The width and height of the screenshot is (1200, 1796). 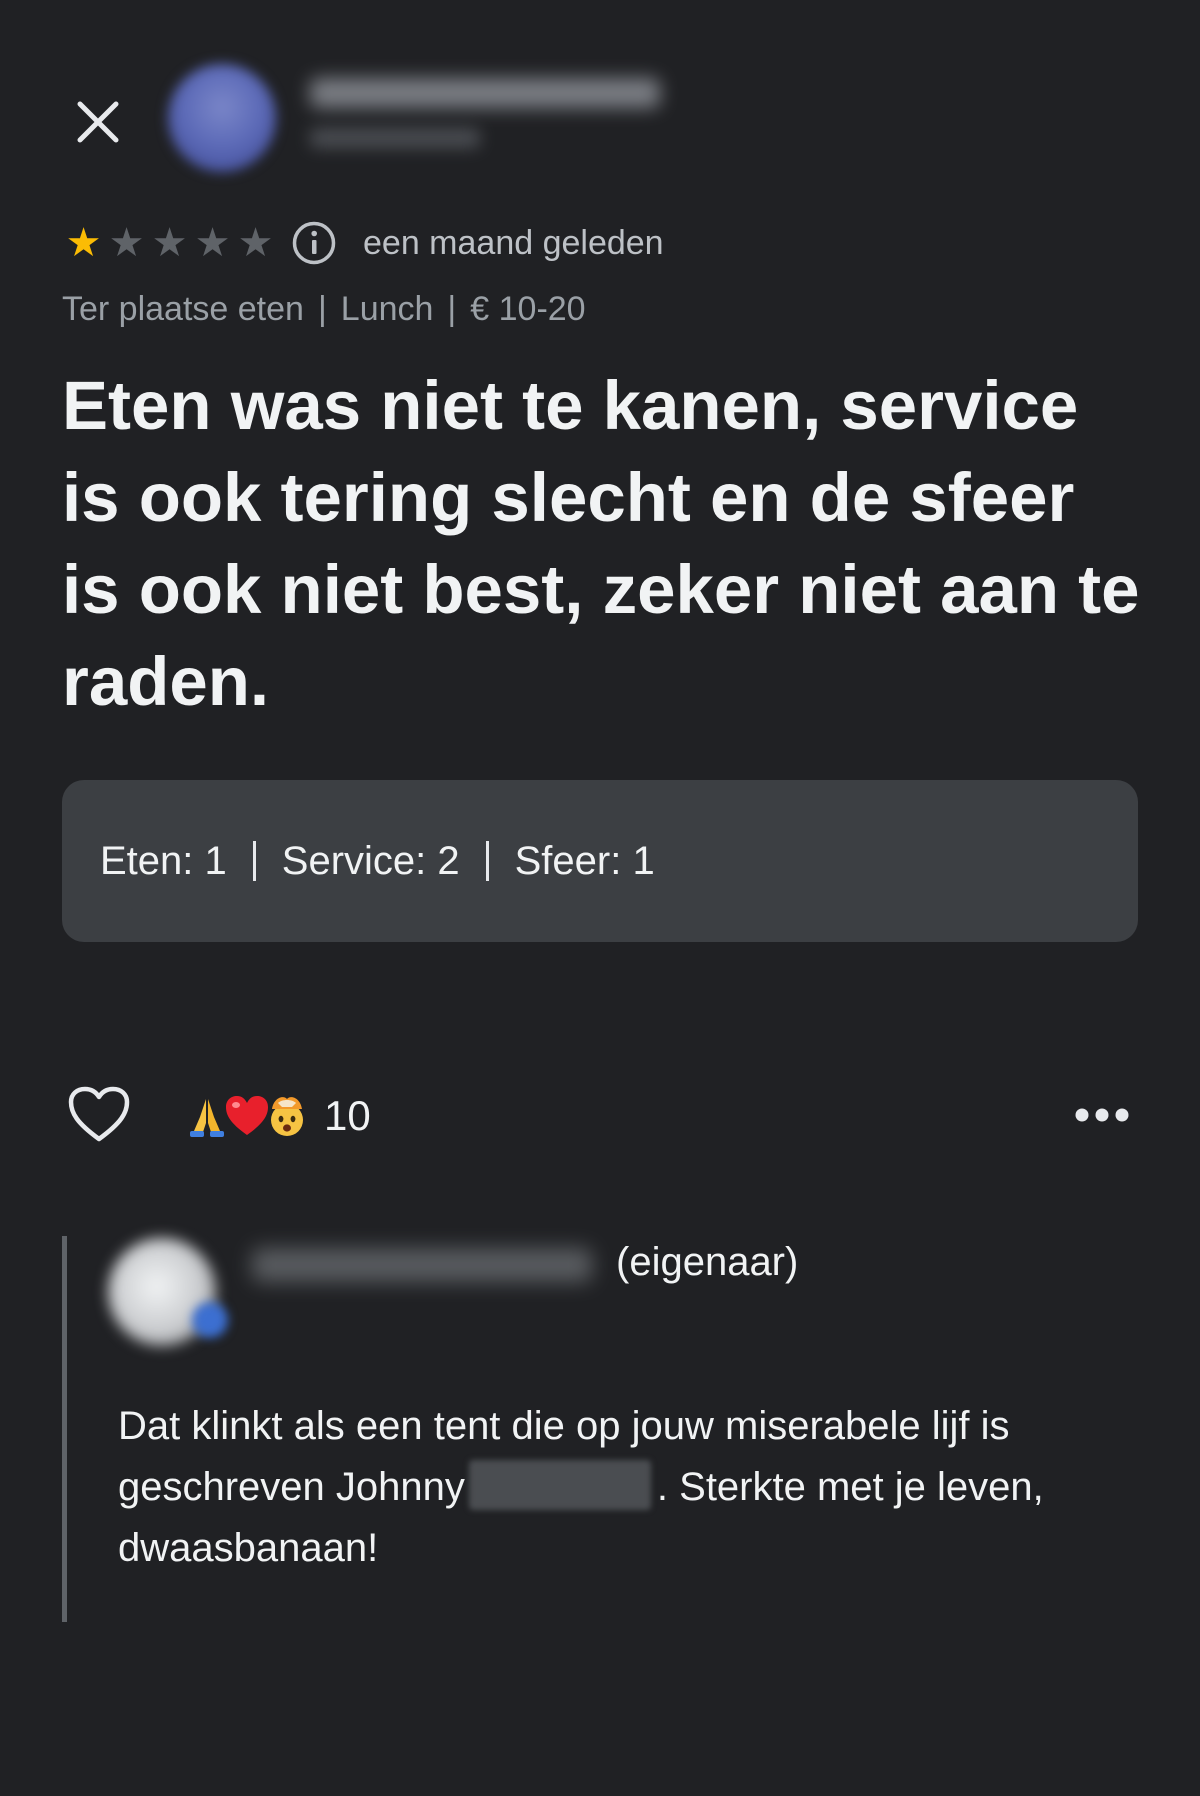 I want to click on reactions: 10, so click(x=277, y=1116).